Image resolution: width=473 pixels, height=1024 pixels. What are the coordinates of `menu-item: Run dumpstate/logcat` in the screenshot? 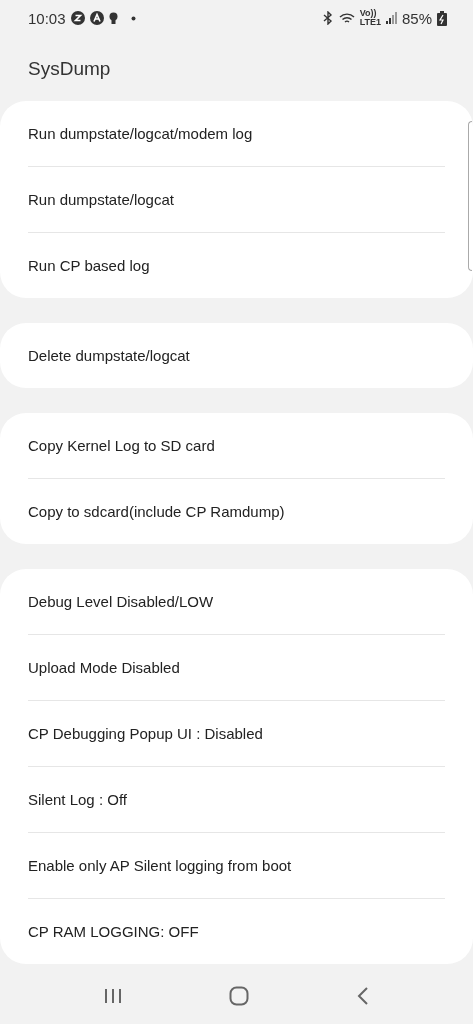 It's located at (236, 200).